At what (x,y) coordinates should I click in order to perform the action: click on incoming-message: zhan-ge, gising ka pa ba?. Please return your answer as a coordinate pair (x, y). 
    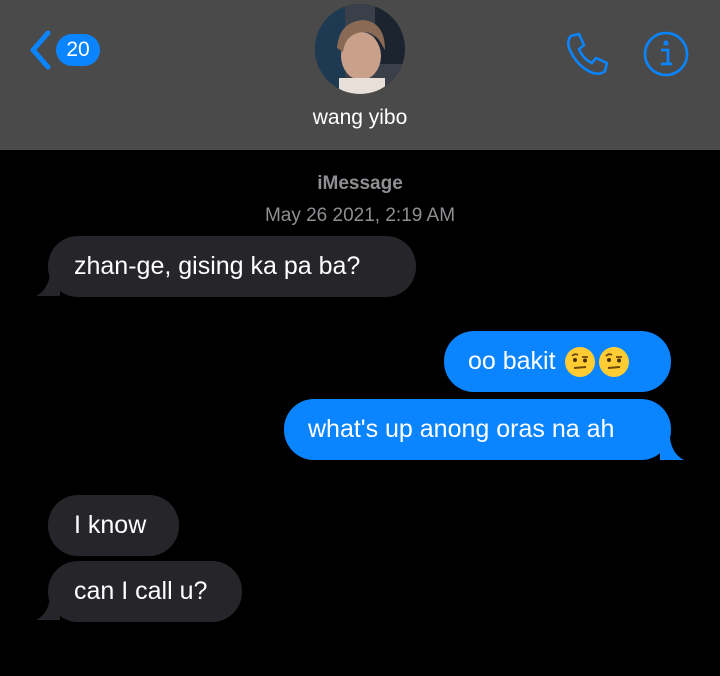
    Looking at the image, I should click on (232, 266).